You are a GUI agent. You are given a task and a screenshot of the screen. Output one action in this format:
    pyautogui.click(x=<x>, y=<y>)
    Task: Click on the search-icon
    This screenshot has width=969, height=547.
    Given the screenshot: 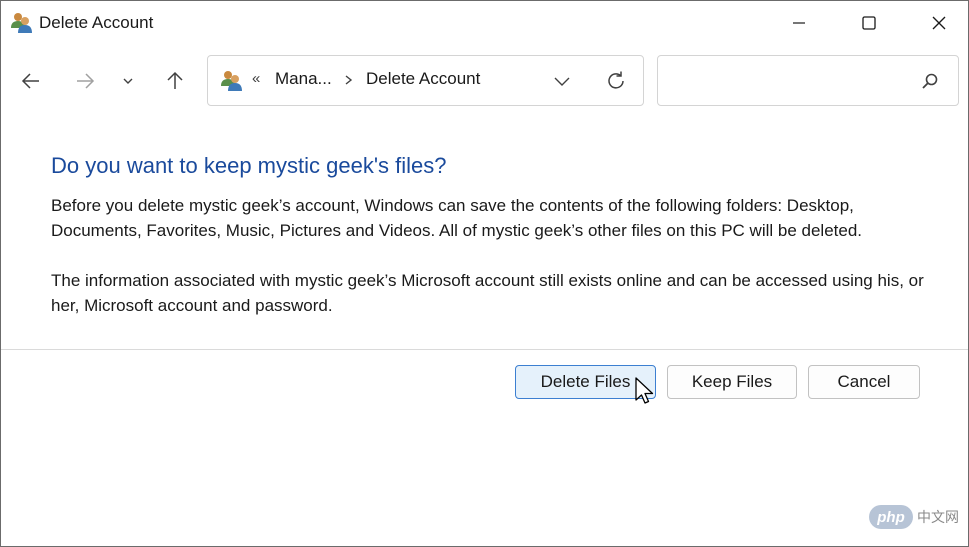 What is the action you would take?
    pyautogui.click(x=930, y=81)
    